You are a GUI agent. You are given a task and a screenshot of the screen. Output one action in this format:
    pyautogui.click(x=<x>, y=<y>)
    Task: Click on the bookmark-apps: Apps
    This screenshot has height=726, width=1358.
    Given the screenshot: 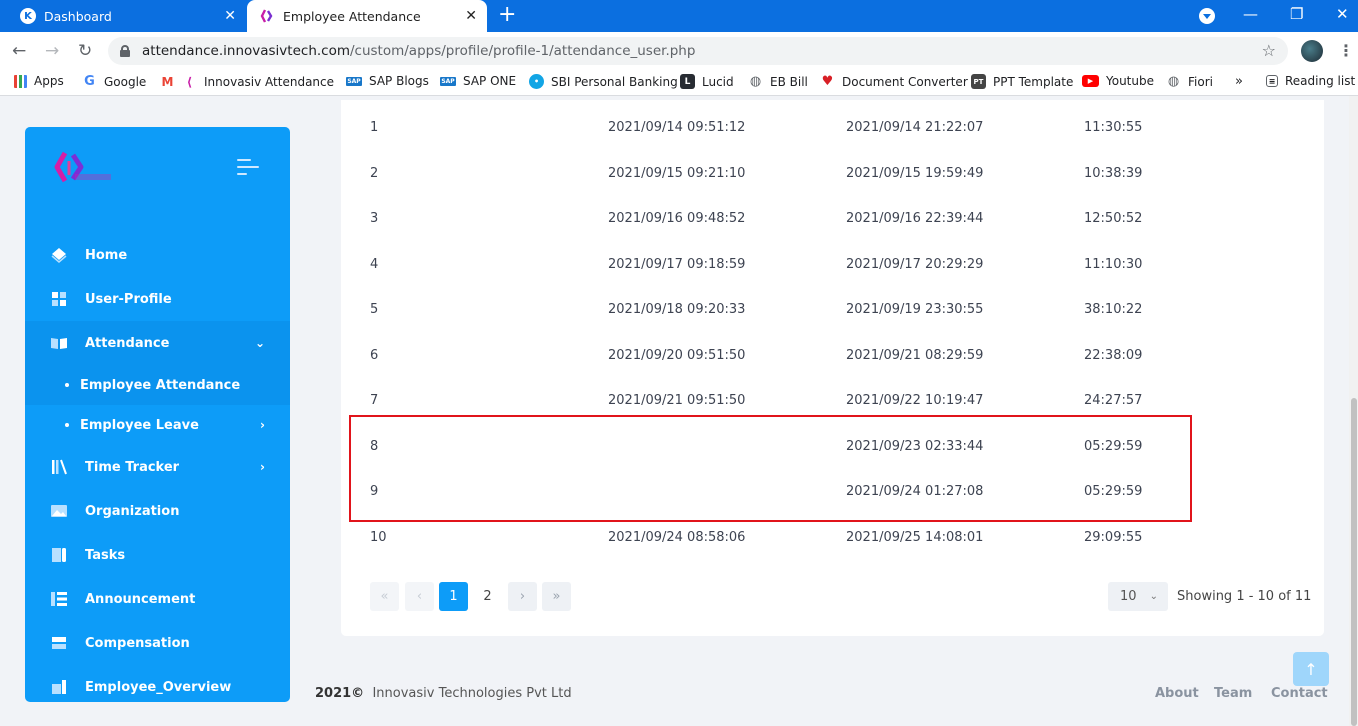 What is the action you would take?
    pyautogui.click(x=39, y=81)
    